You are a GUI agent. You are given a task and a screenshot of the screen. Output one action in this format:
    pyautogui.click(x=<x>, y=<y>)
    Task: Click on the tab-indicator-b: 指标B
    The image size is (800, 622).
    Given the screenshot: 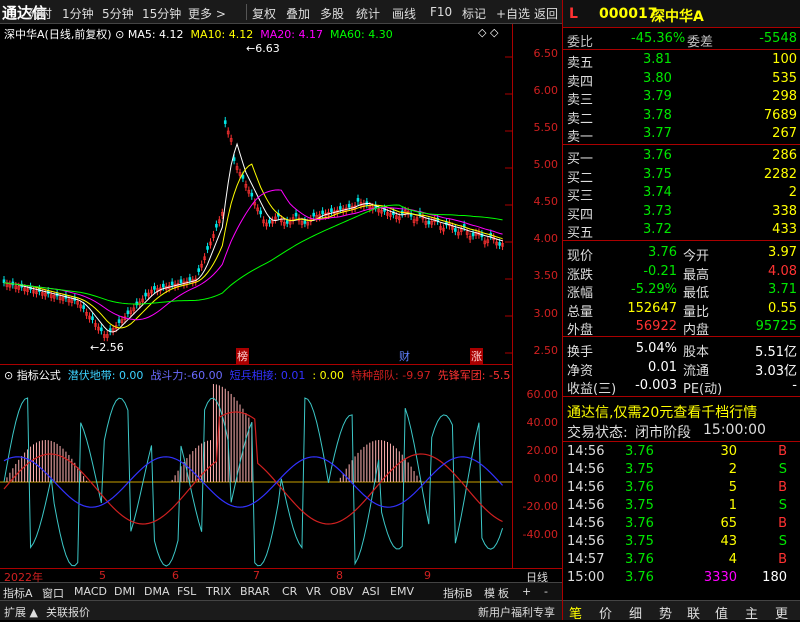 What is the action you would take?
    pyautogui.click(x=458, y=593)
    